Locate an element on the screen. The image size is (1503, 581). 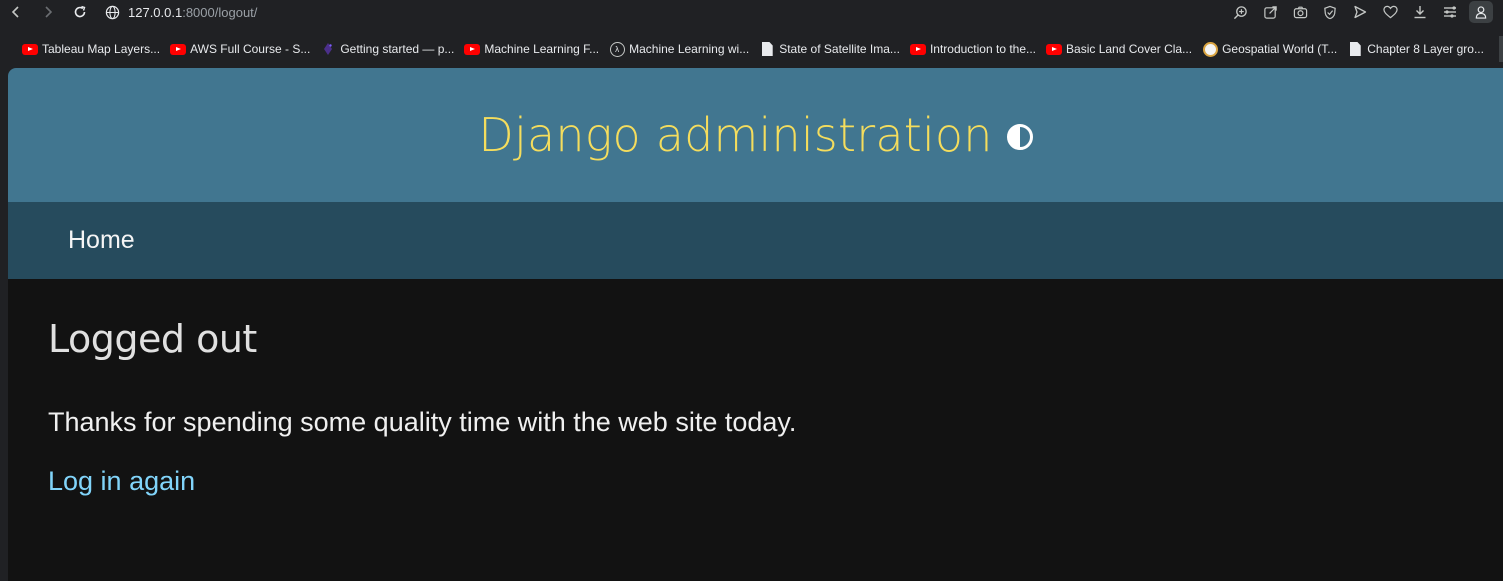
shield-button is located at coordinates (1330, 12).